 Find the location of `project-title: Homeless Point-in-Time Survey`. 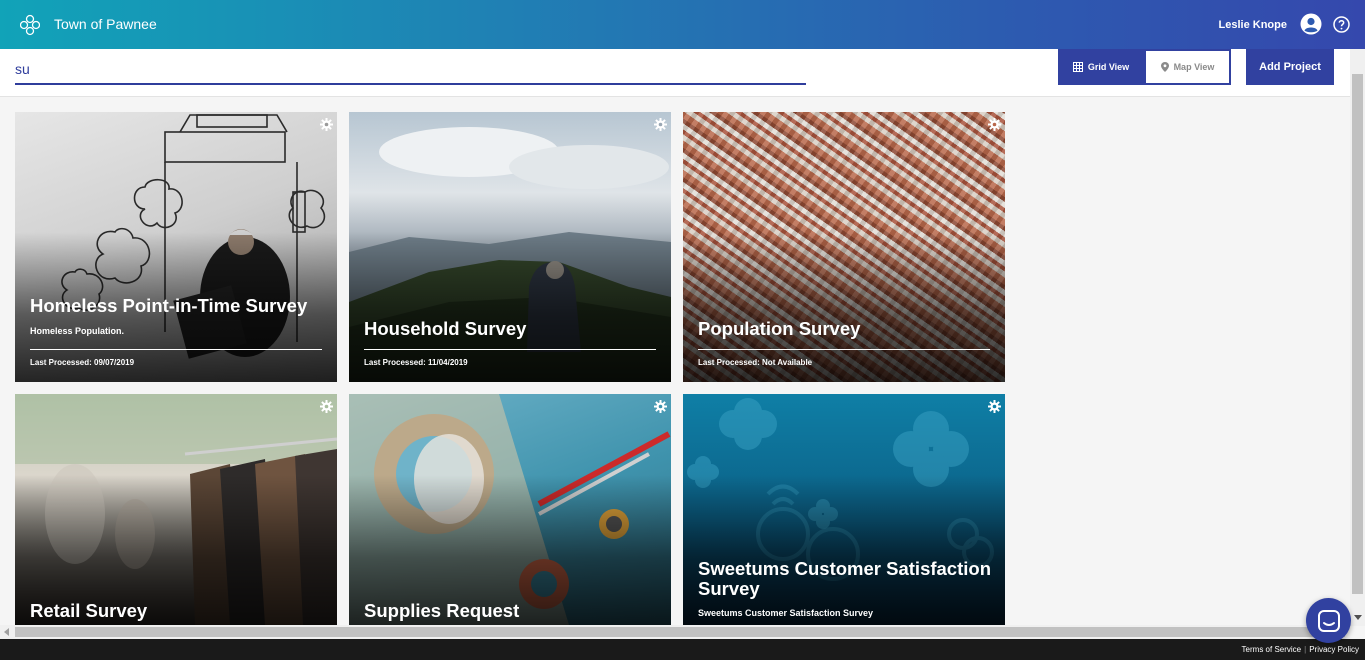

project-title: Homeless Point-in-Time Survey is located at coordinates (169, 305).